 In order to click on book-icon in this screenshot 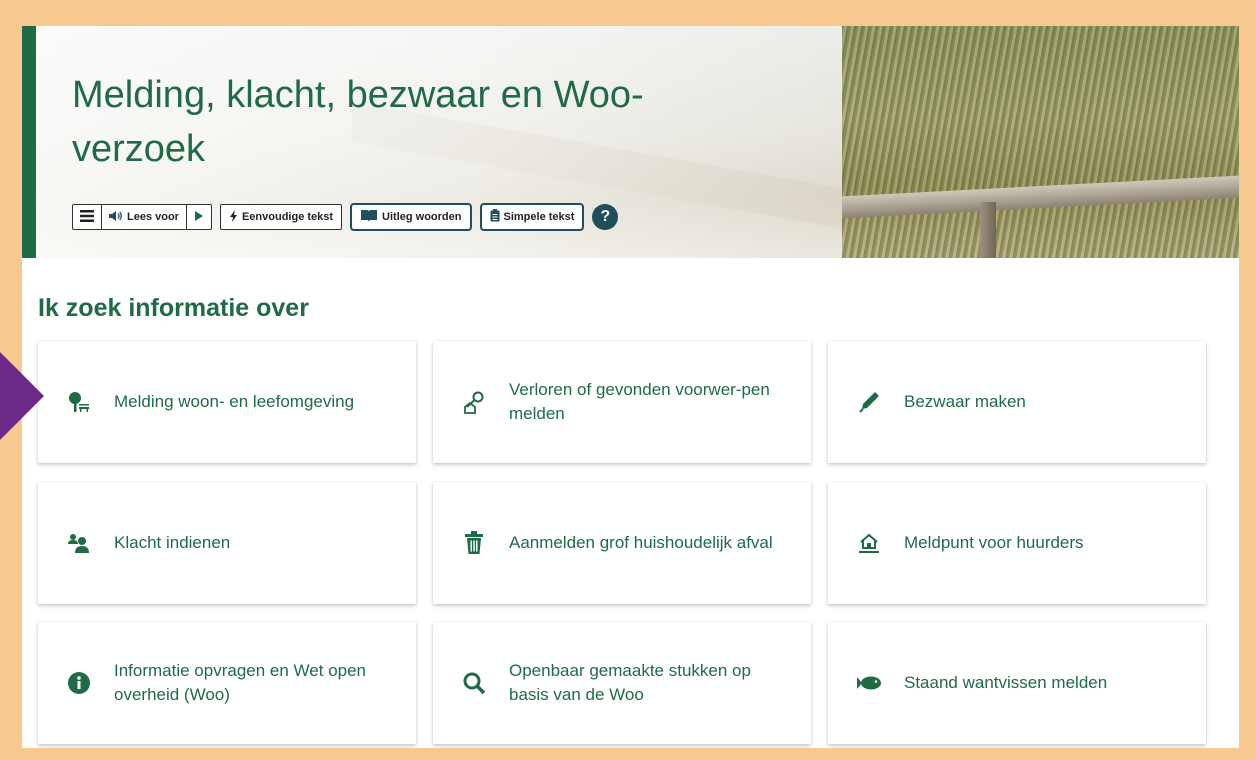, I will do `click(369, 217)`.